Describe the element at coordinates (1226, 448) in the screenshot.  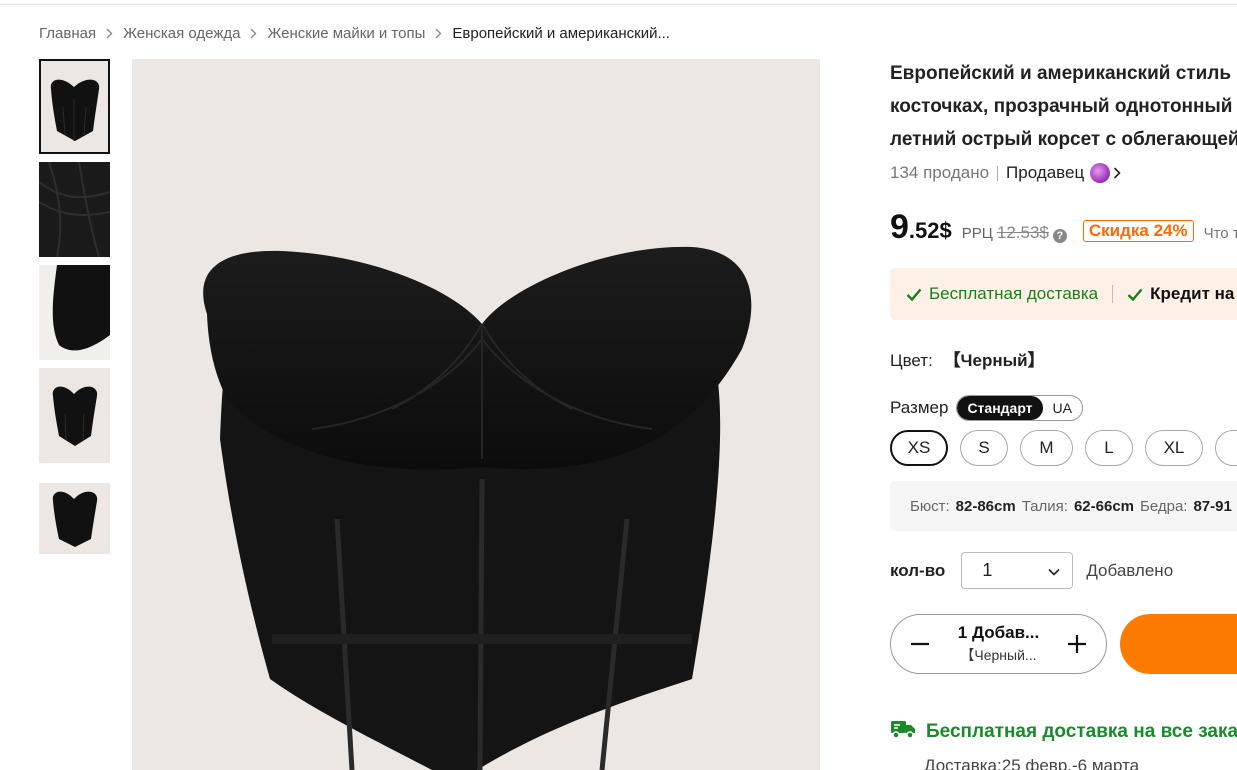
I see `size-option-xxl: X` at that location.